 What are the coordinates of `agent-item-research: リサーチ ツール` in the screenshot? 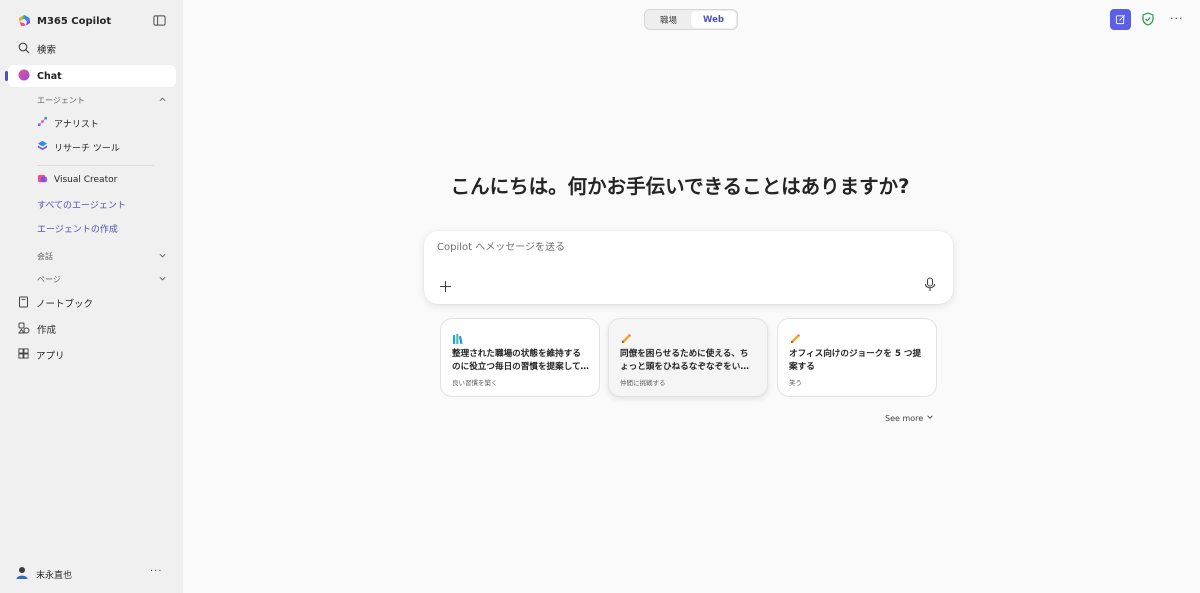 It's located at (78, 147).